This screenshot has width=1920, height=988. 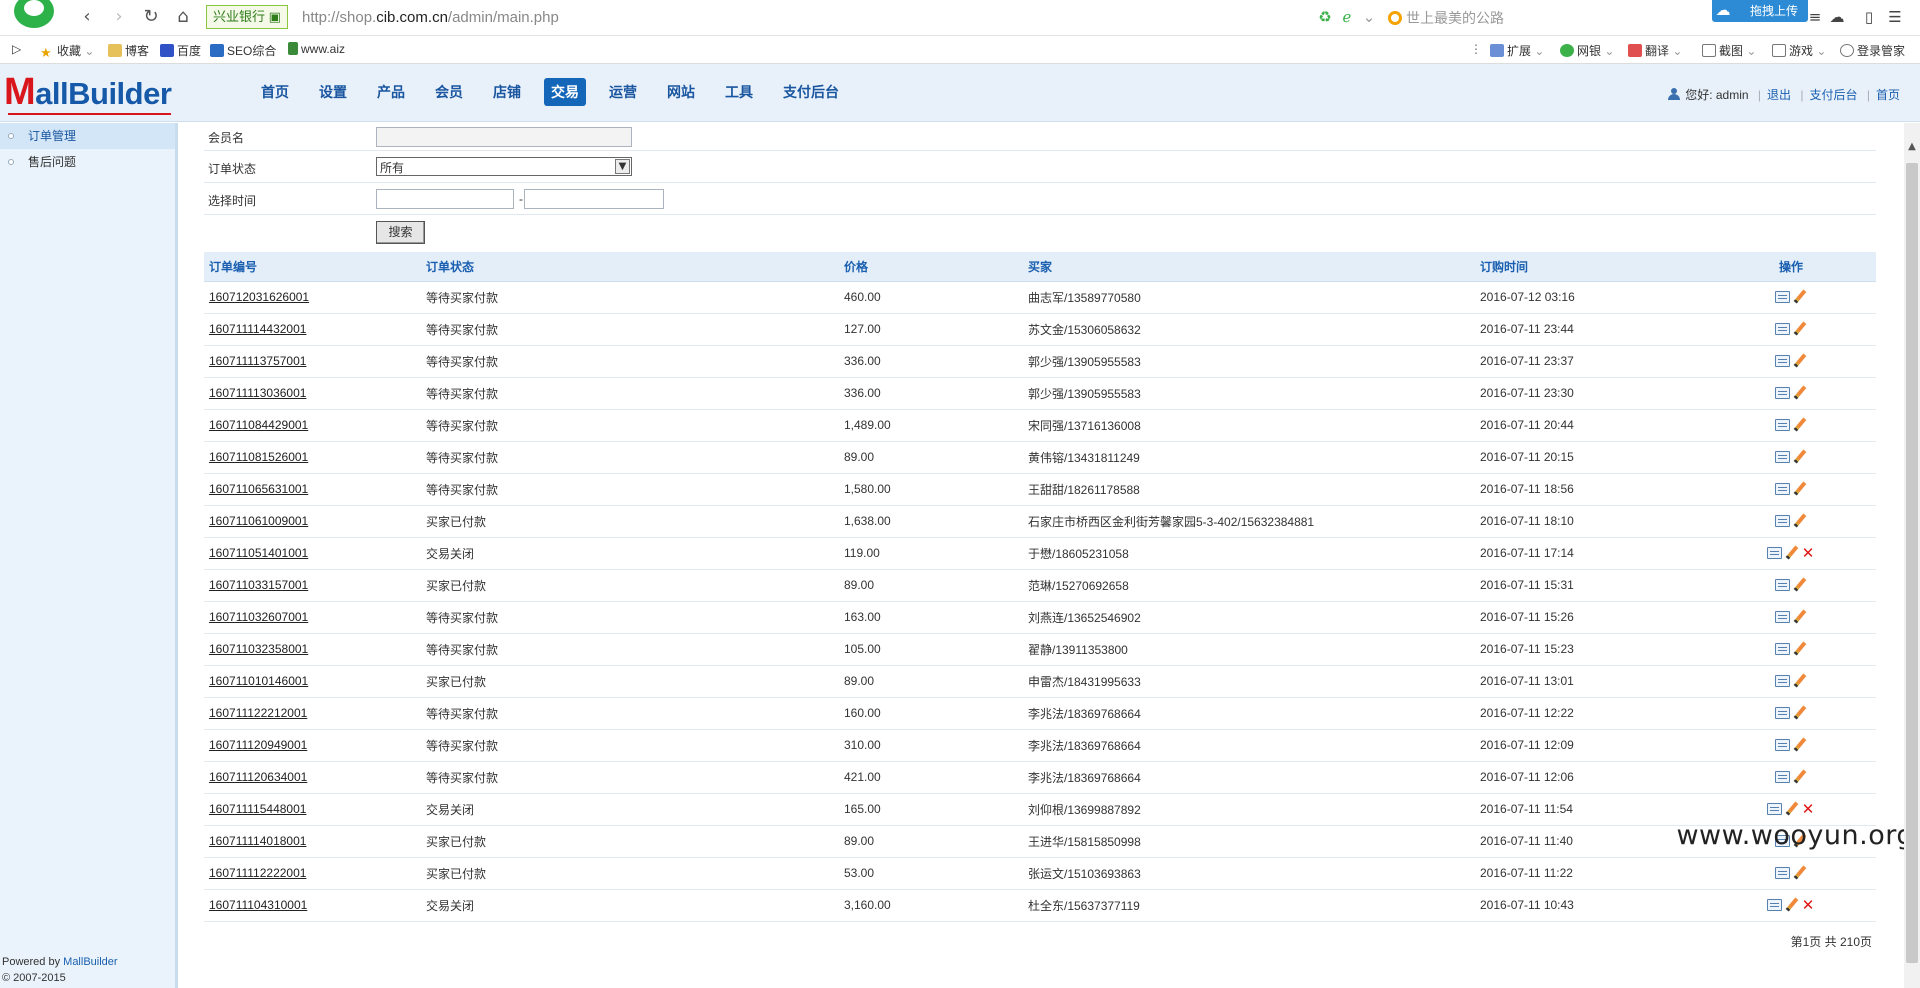 What do you see at coordinates (1517, 50) in the screenshot?
I see `tool-extensions: 扩展 ⌄` at bounding box center [1517, 50].